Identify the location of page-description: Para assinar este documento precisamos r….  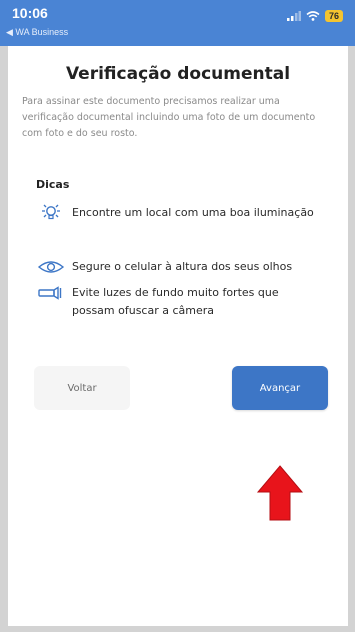
(169, 117).